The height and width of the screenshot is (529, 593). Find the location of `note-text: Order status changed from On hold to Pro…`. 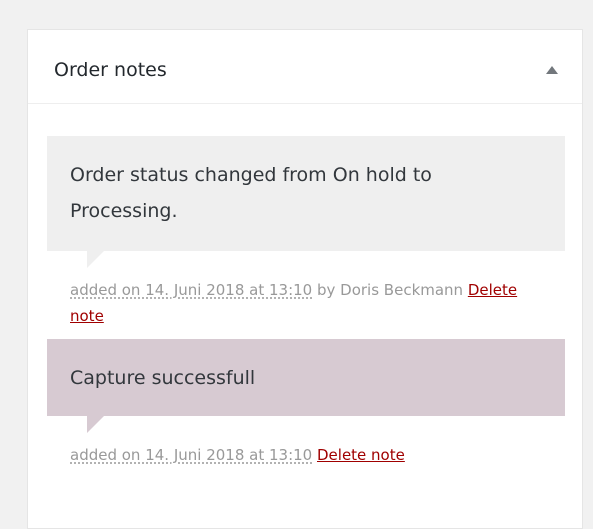

note-text: Order status changed from On hold to Pro… is located at coordinates (251, 193).